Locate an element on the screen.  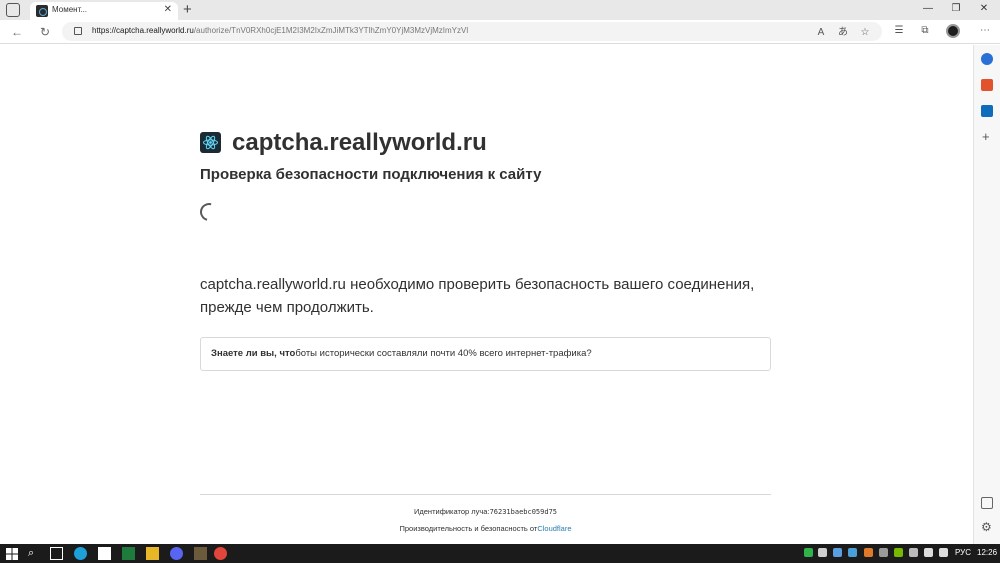
discord-taskbar-icon is located at coordinates (176, 553).